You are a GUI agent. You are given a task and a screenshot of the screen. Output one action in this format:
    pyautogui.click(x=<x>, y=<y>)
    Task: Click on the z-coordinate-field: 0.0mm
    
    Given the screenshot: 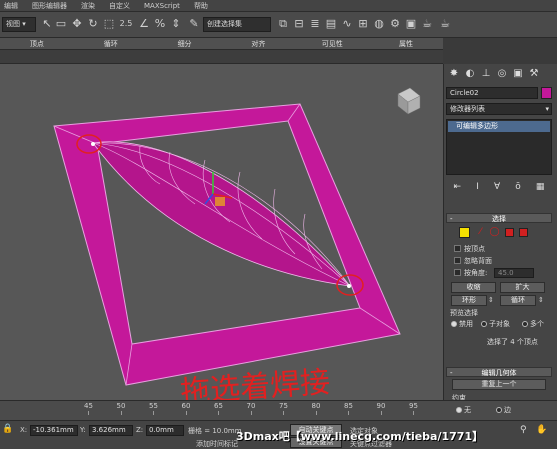 What is the action you would take?
    pyautogui.click(x=165, y=430)
    